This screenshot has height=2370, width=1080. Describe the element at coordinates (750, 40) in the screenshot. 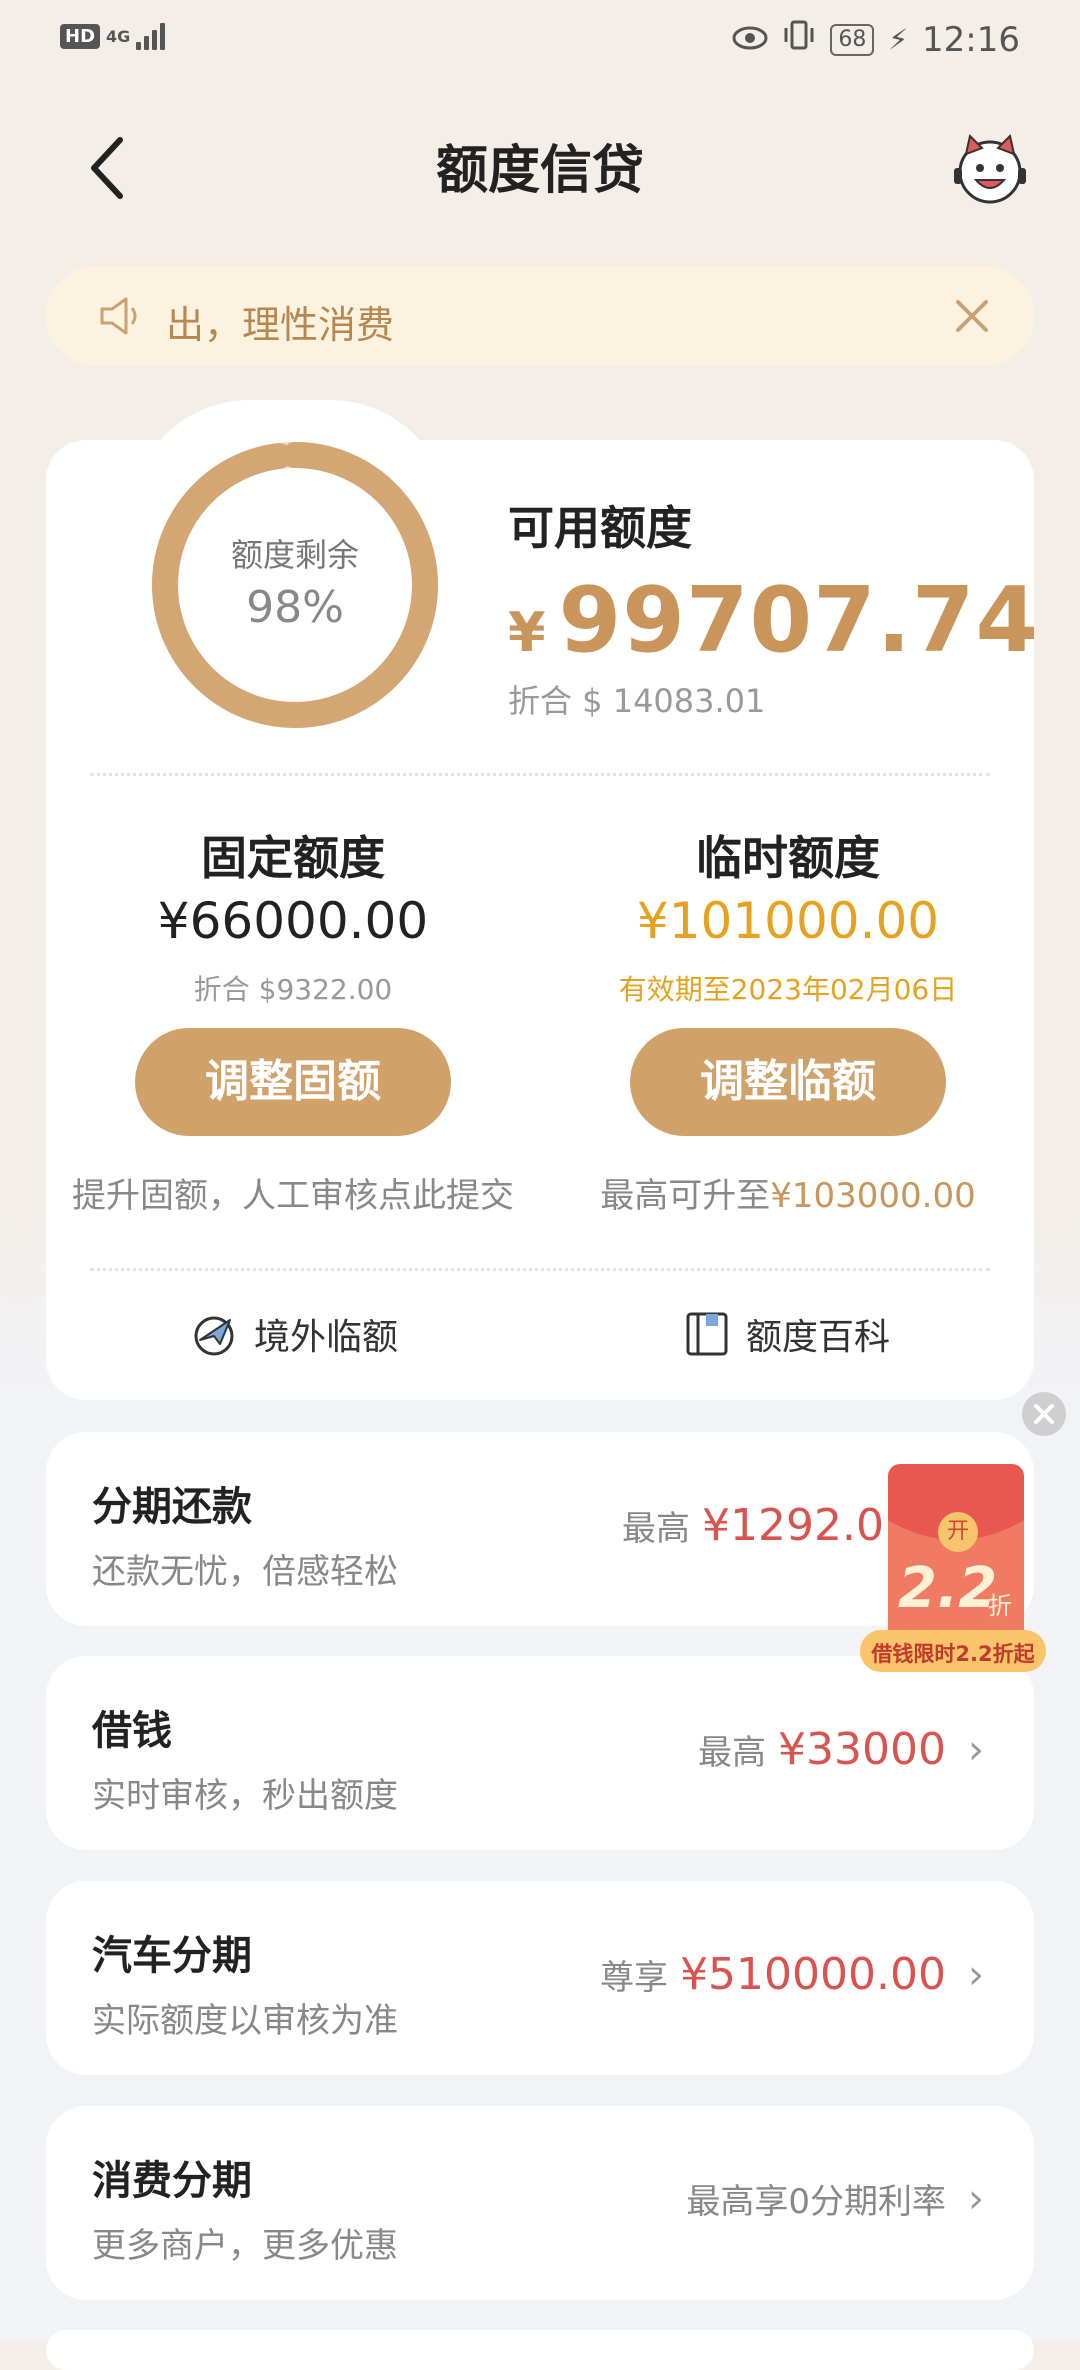

I see `eye-icon` at that location.